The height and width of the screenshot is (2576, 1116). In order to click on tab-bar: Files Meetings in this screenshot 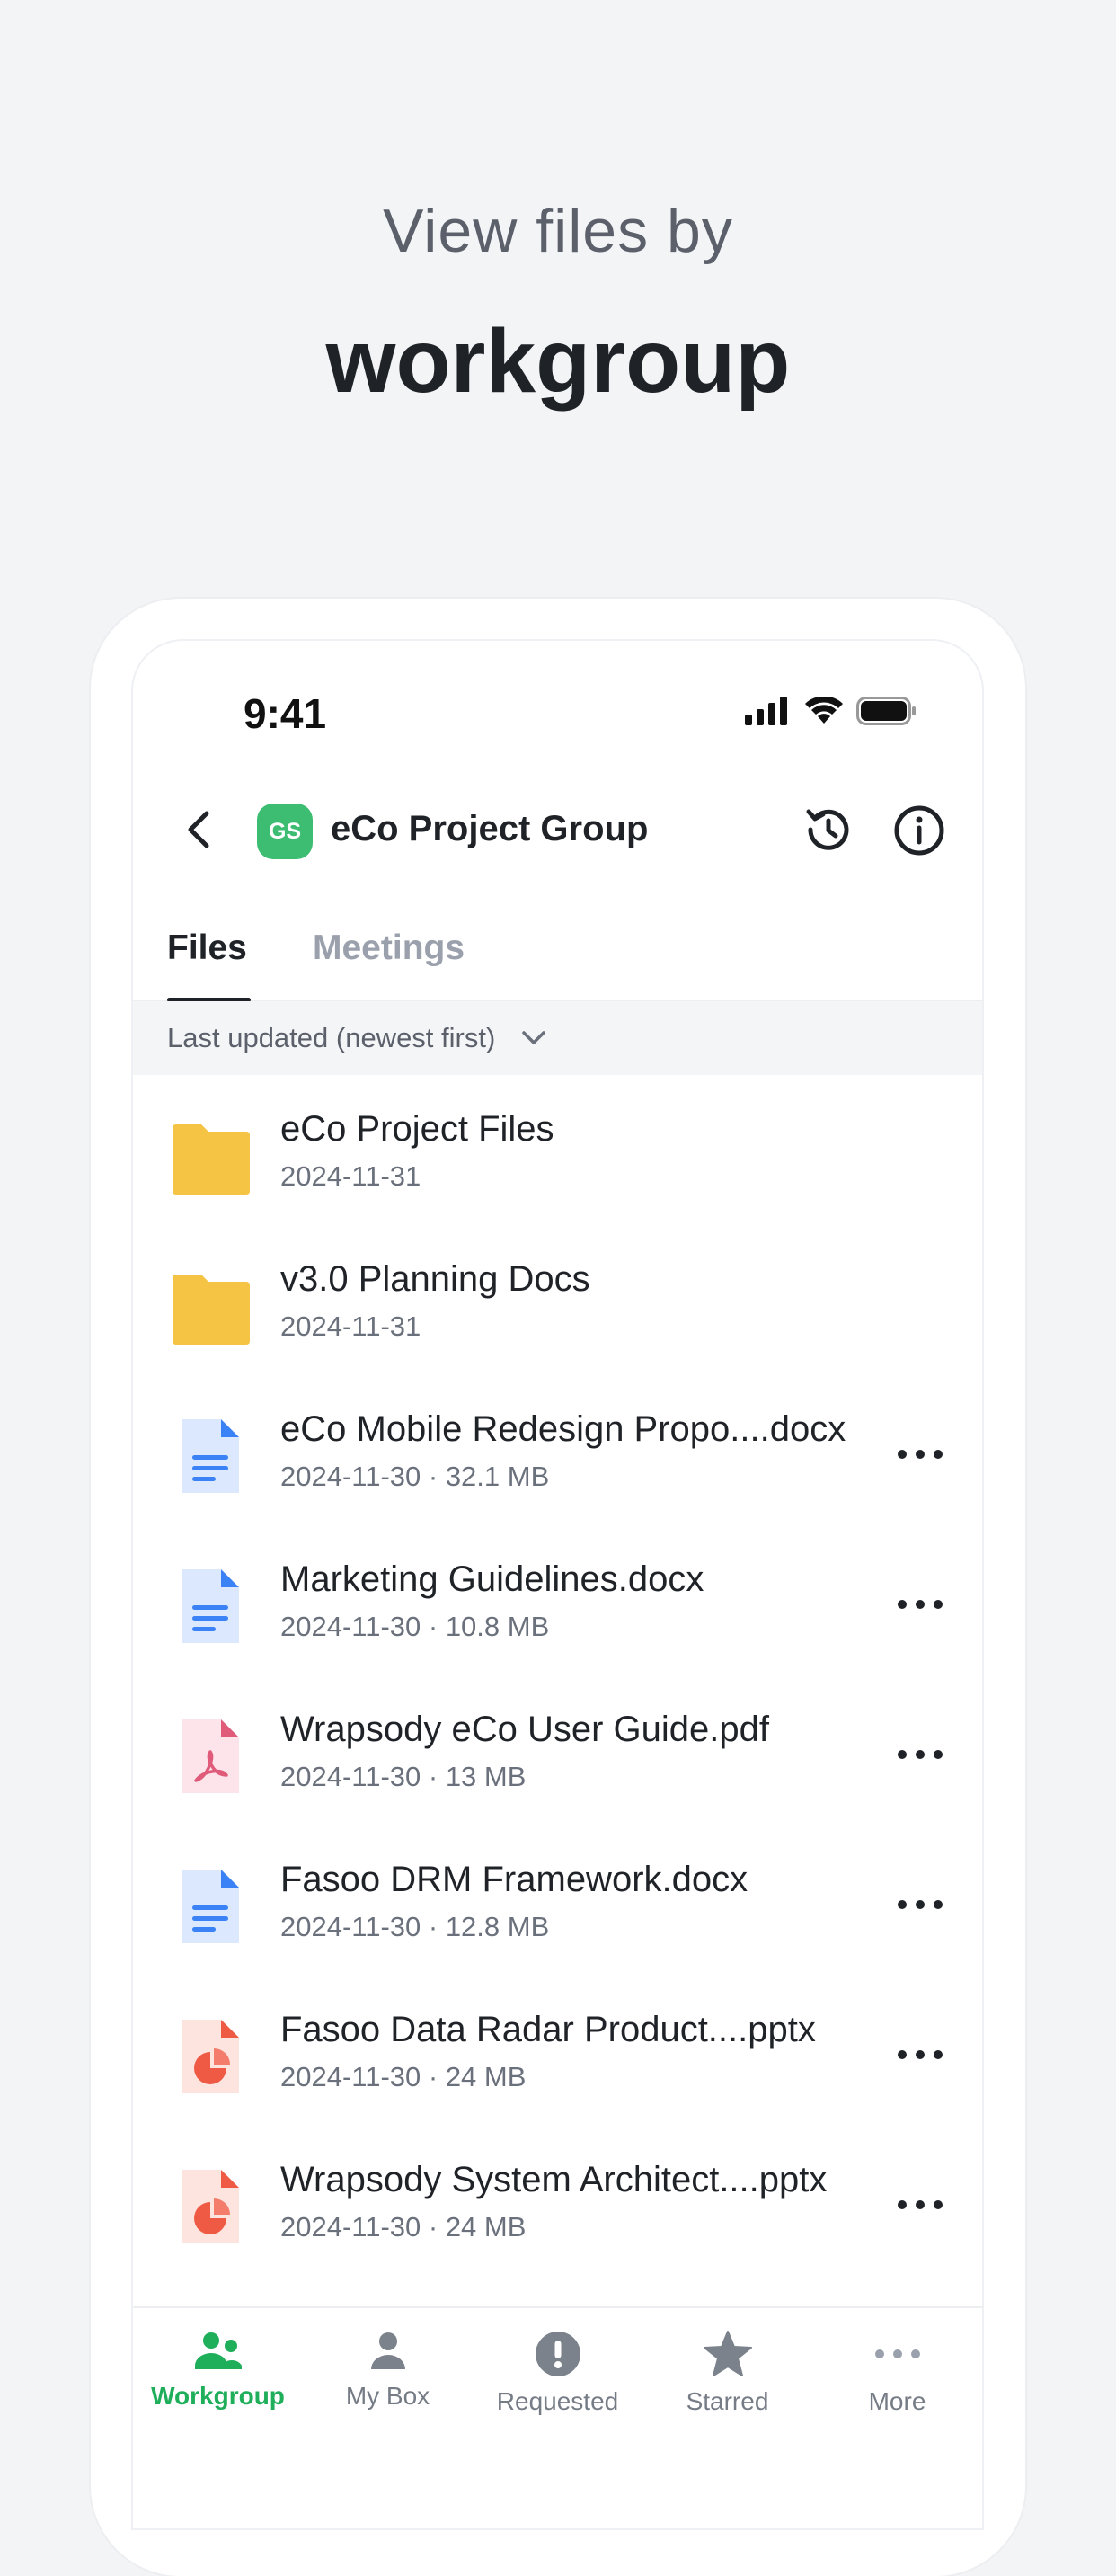, I will do `click(557, 956)`.